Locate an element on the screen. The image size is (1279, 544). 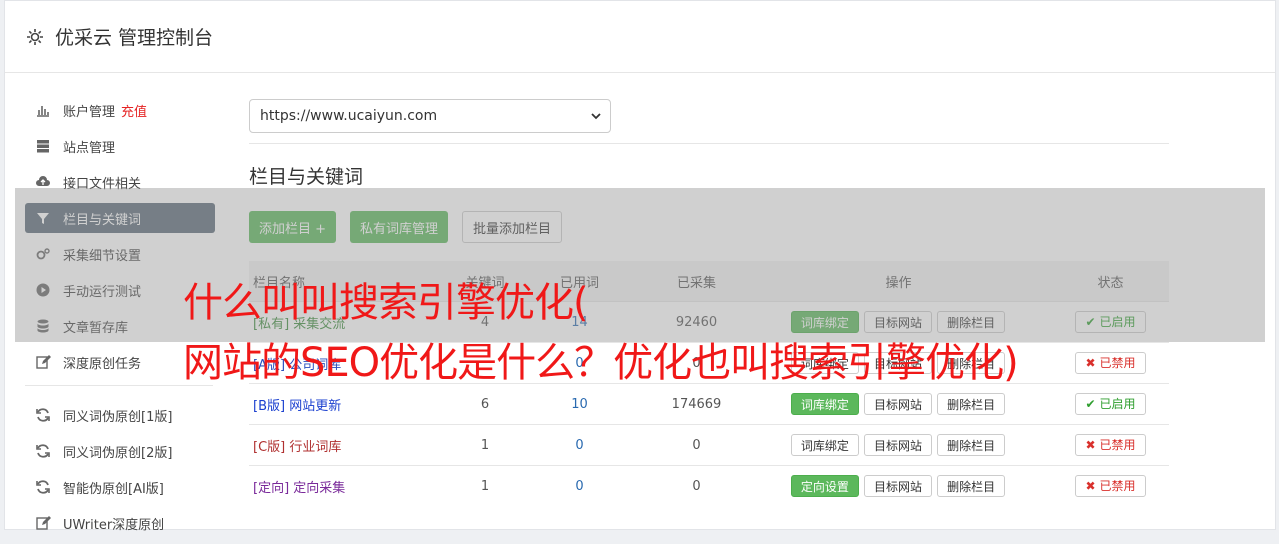
sidebar-item-label: 智能伪原创[AI版] is located at coordinates (113, 489).